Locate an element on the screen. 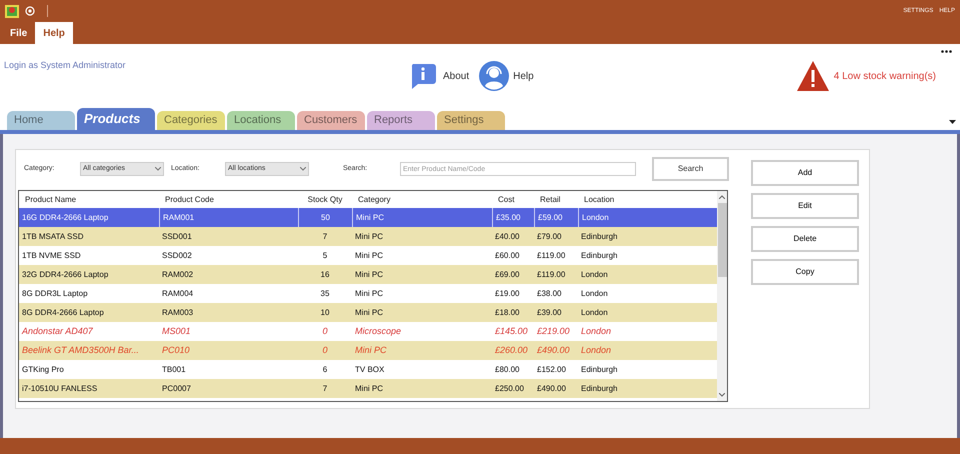 This screenshot has width=960, height=454. about-button: About is located at coordinates (439, 76).